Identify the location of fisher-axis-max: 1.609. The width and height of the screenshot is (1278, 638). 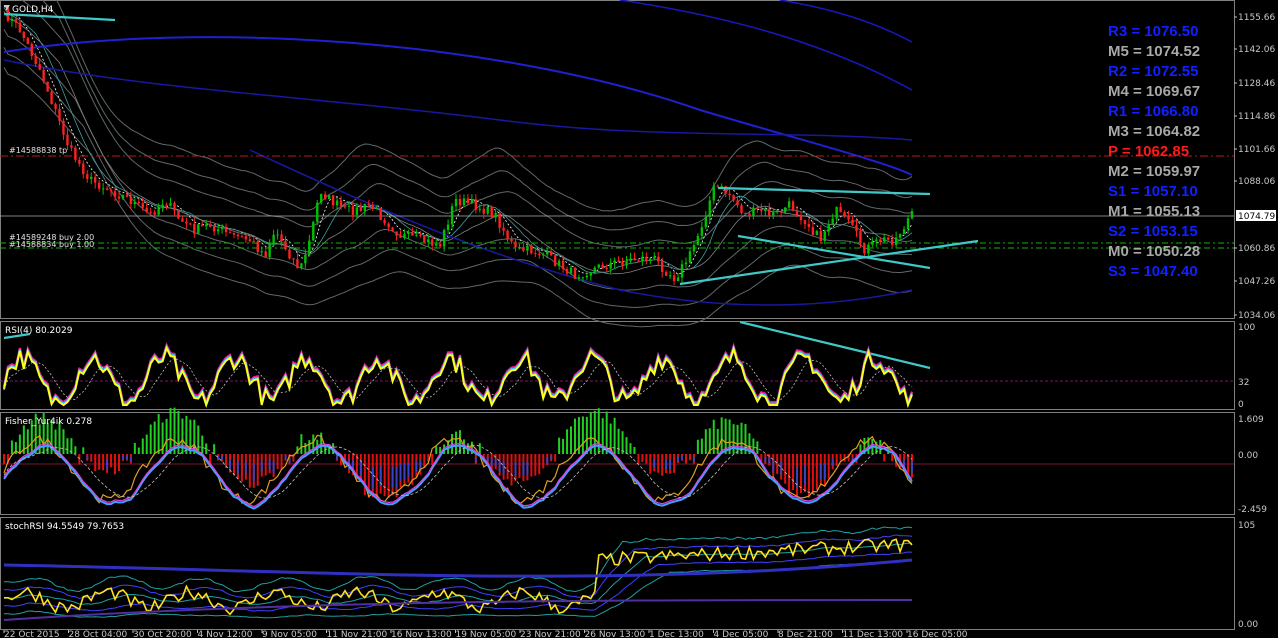
(1251, 420).